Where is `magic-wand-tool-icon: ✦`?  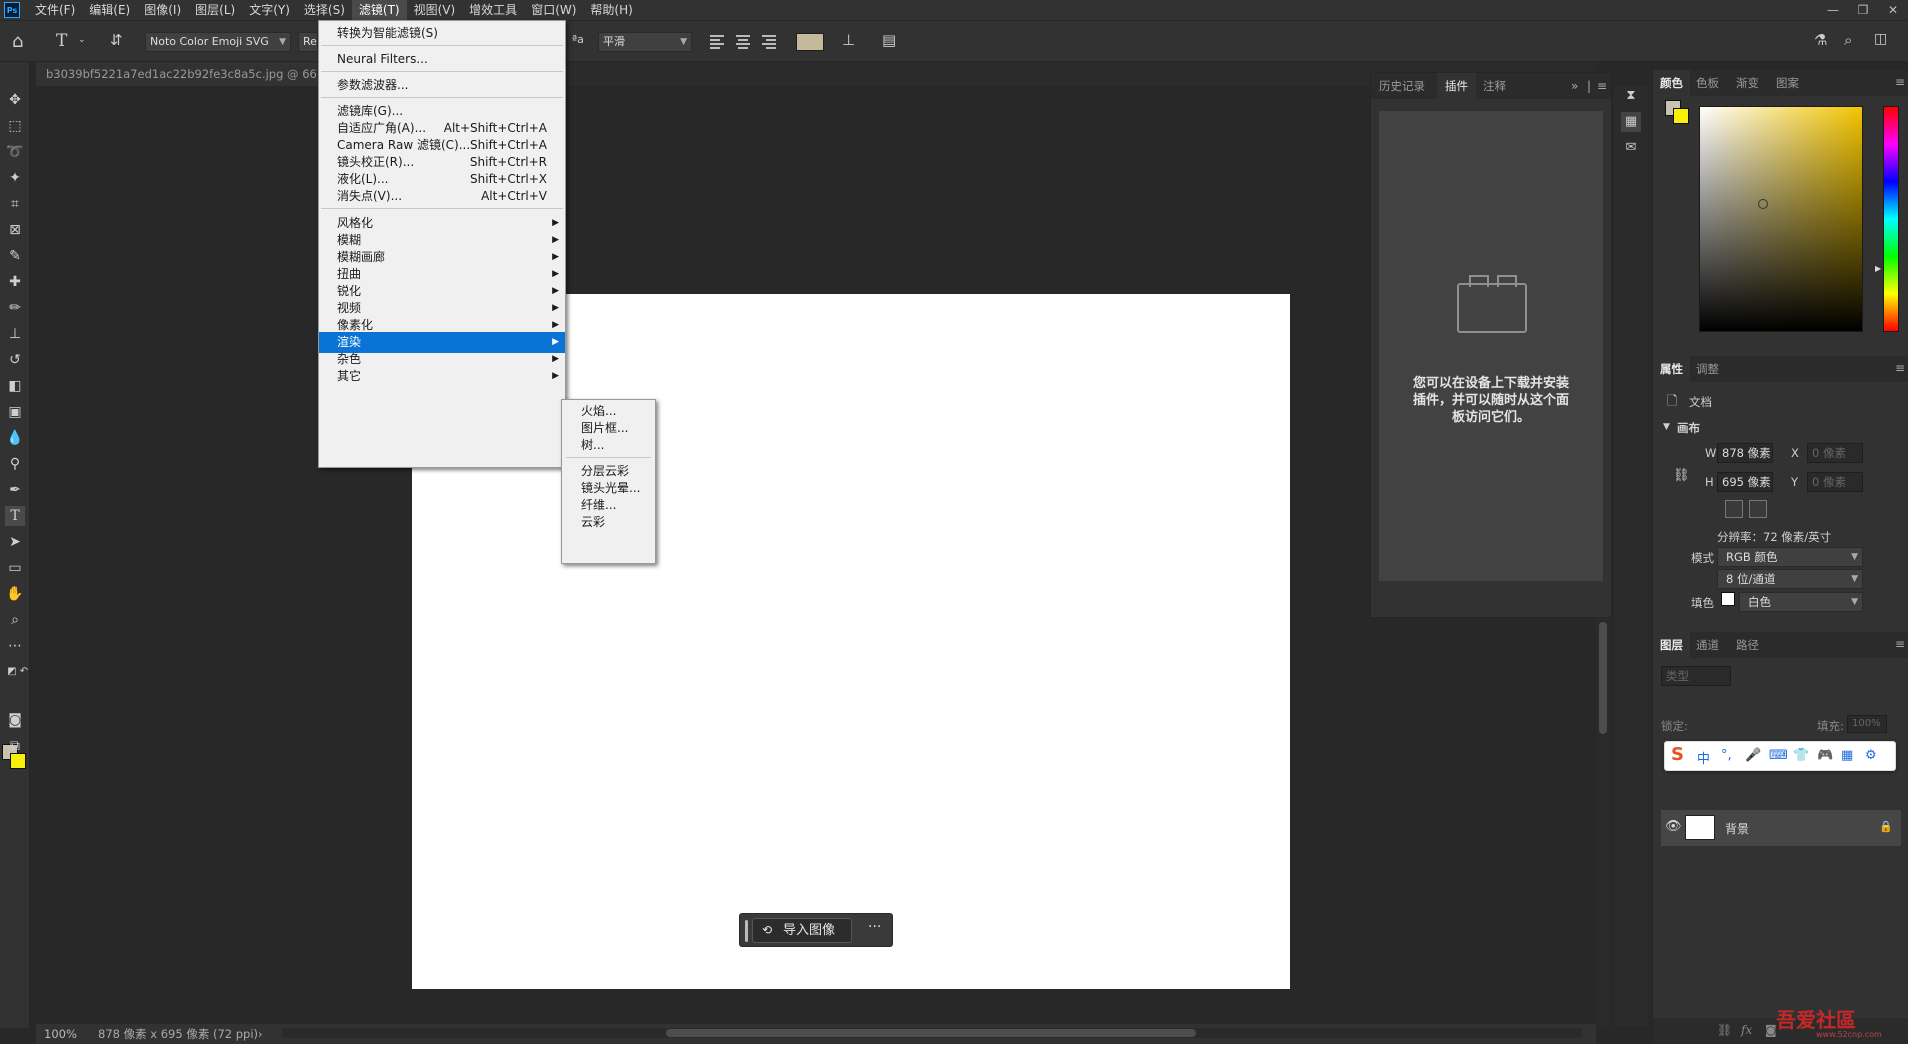
magic-wand-tool-icon: ✦ is located at coordinates (15, 178).